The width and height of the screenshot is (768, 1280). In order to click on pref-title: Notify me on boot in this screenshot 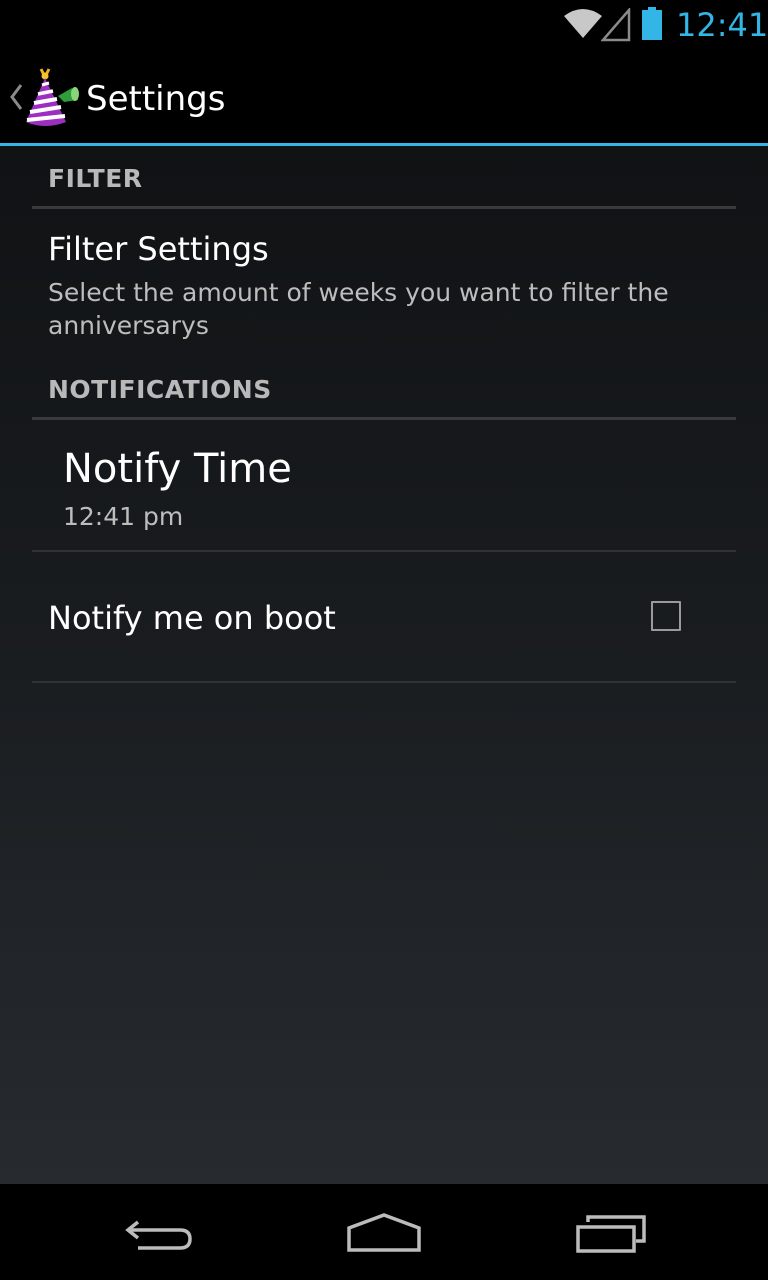, I will do `click(192, 618)`.